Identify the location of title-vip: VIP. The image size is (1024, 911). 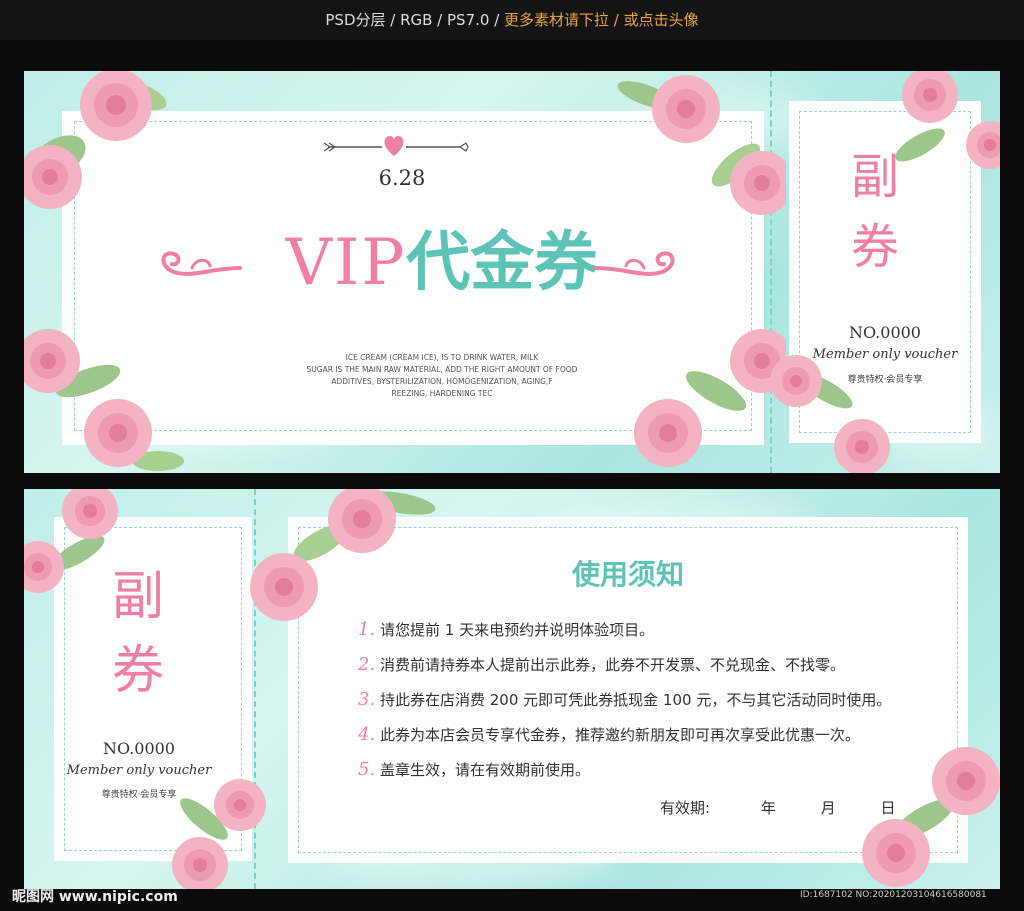
(346, 263).